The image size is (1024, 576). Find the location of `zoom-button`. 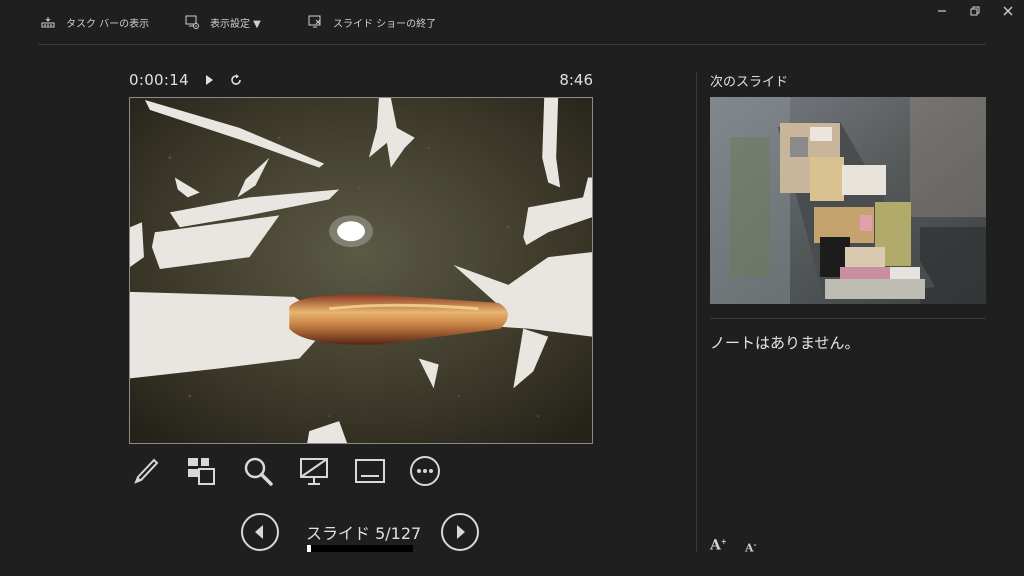

zoom-button is located at coordinates (258, 471).